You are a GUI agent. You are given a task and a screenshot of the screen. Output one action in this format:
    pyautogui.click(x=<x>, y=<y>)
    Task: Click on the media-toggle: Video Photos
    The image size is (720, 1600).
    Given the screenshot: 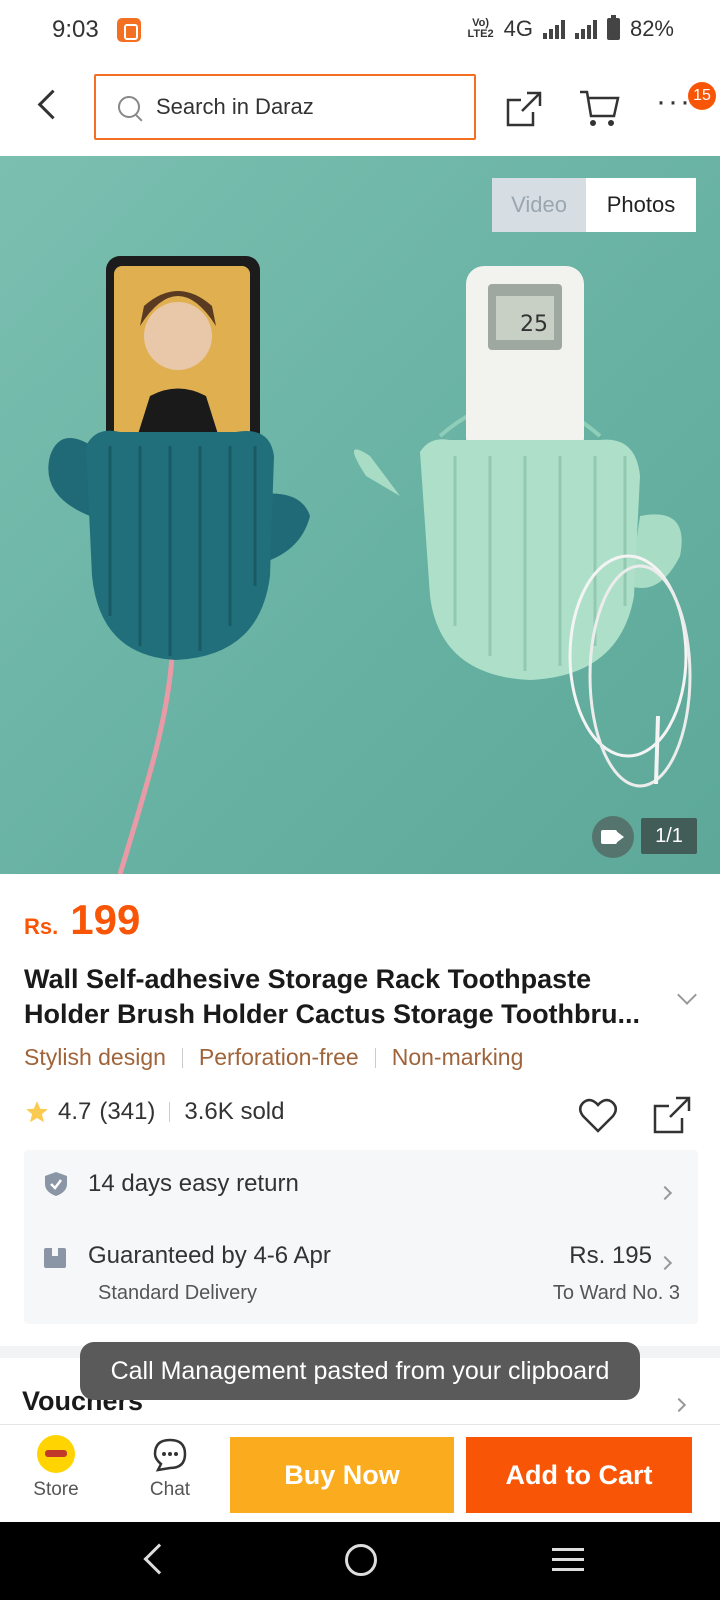 What is the action you would take?
    pyautogui.click(x=594, y=205)
    